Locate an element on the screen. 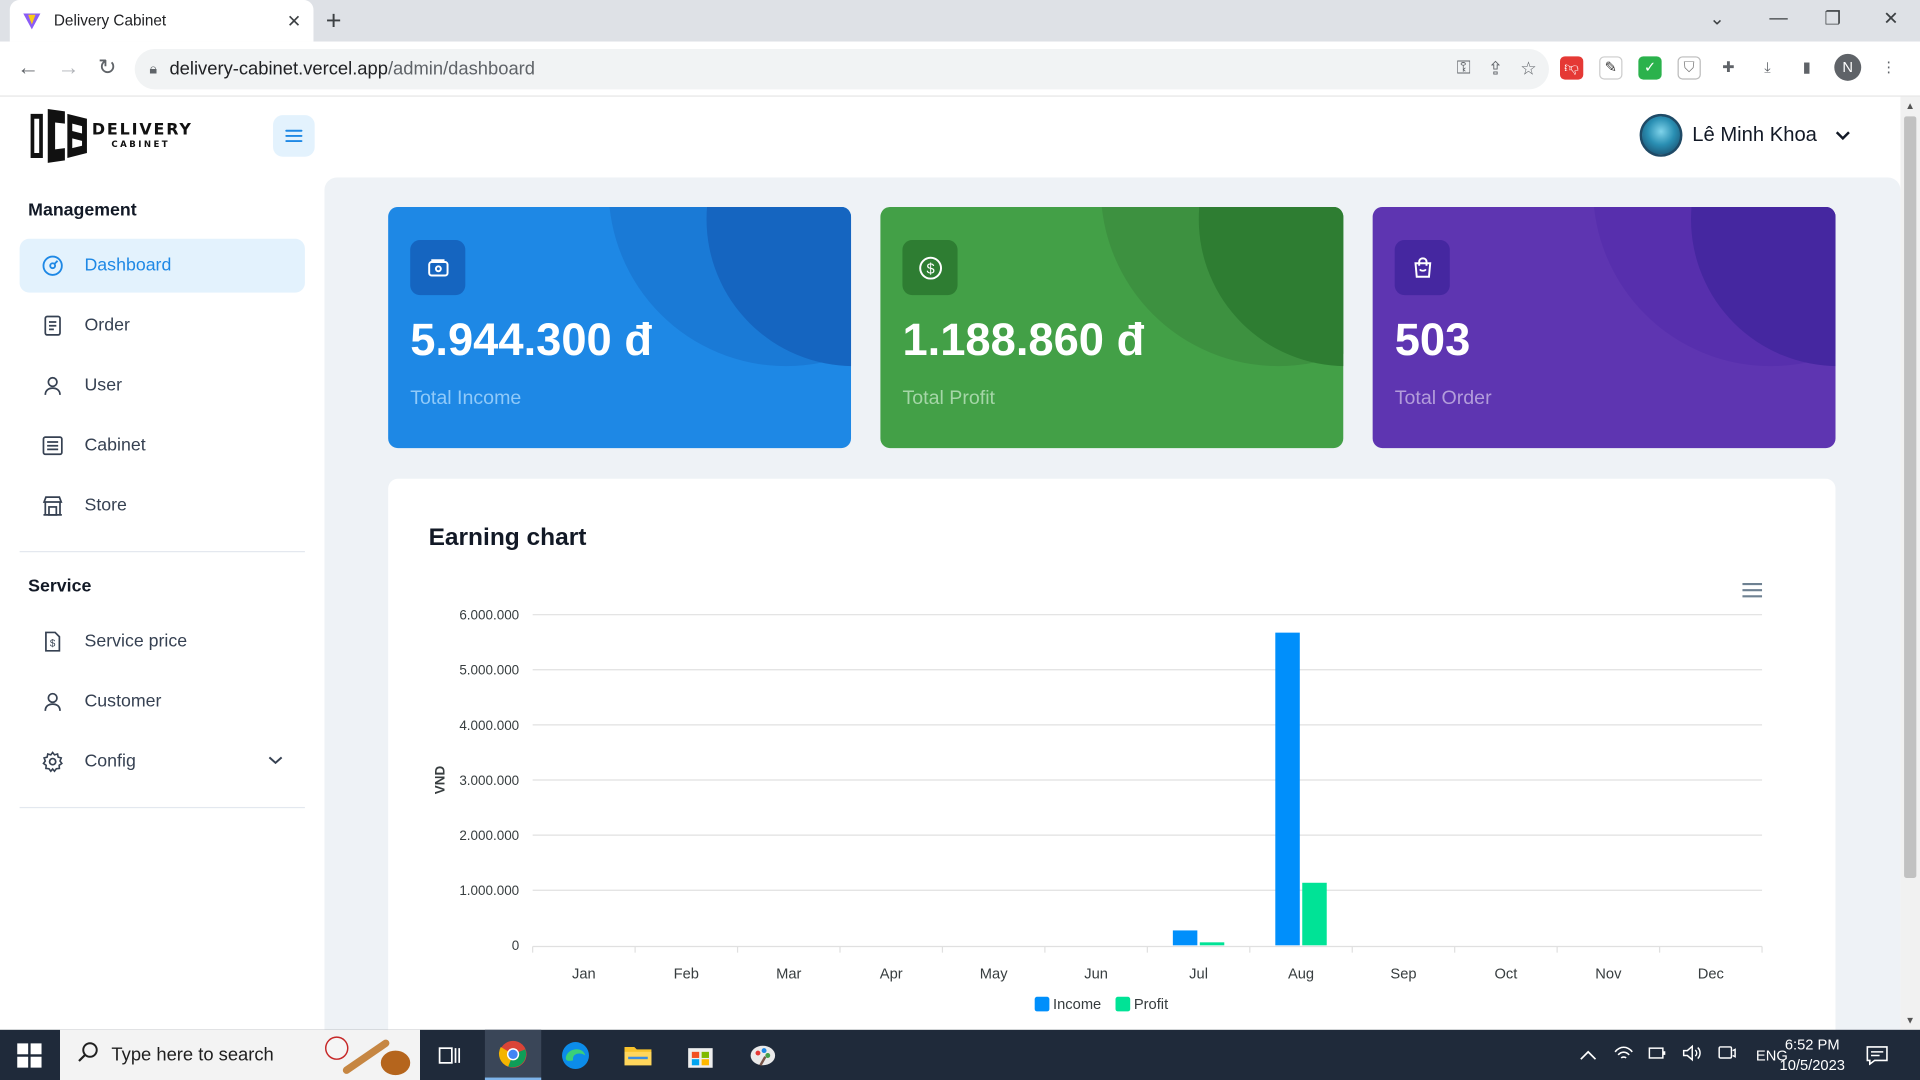 This screenshot has height=1080, width=1920. volume-icon is located at coordinates (1692, 1054).